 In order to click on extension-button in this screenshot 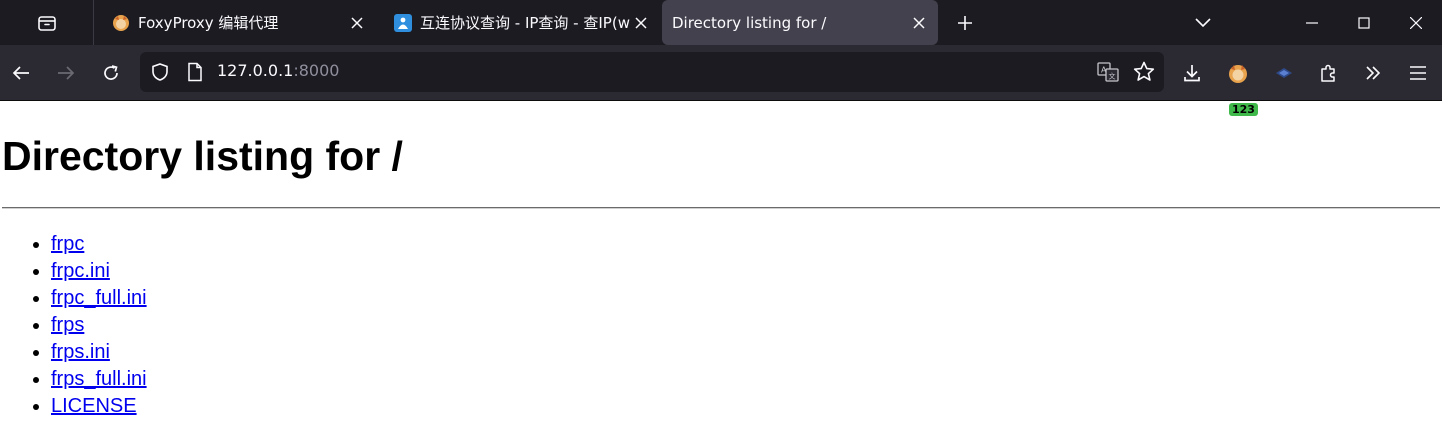, I will do `click(1284, 73)`.